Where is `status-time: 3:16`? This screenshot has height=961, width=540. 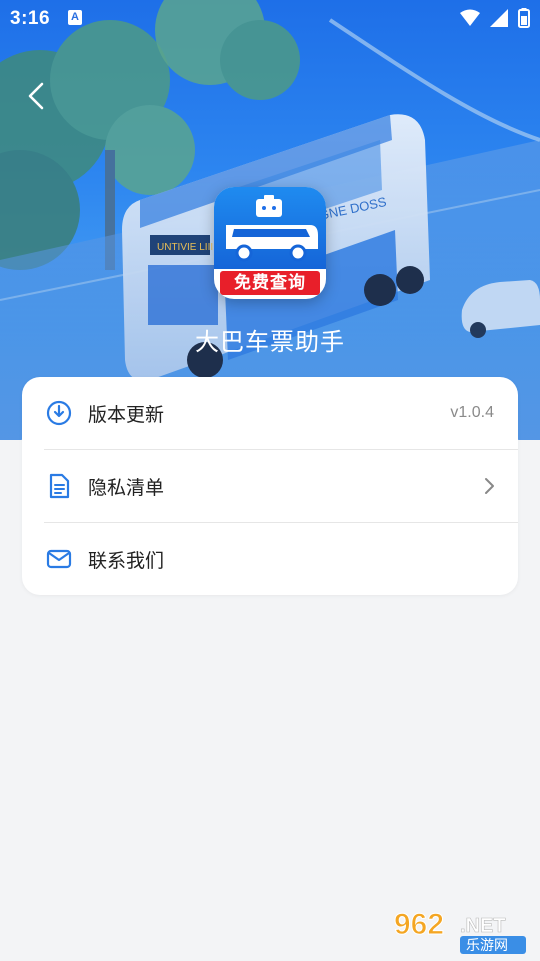 status-time: 3:16 is located at coordinates (30, 18).